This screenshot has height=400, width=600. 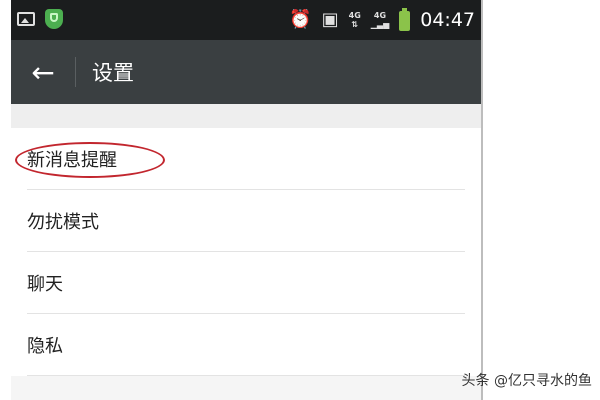 I want to click on signal-icon: 4G ▁▃▅, so click(x=380, y=20).